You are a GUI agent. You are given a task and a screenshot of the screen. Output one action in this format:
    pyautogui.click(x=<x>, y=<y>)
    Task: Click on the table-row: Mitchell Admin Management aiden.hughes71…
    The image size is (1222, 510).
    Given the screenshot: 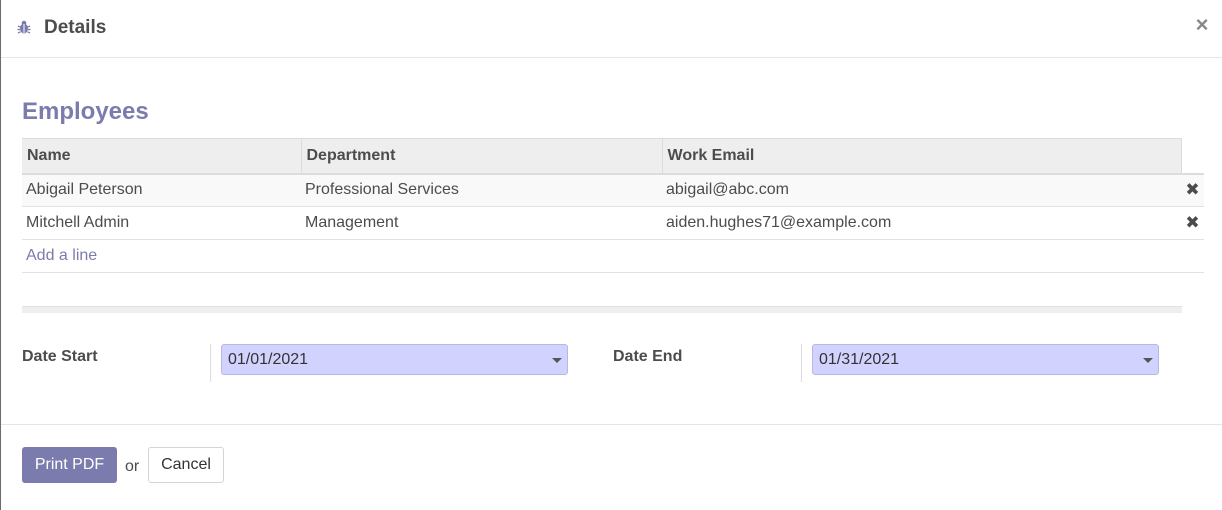 What is the action you would take?
    pyautogui.click(x=613, y=223)
    